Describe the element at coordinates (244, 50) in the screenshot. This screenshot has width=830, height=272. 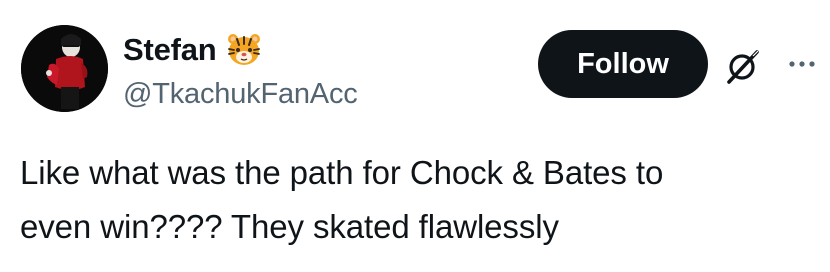
I see `tiger-face-icon` at that location.